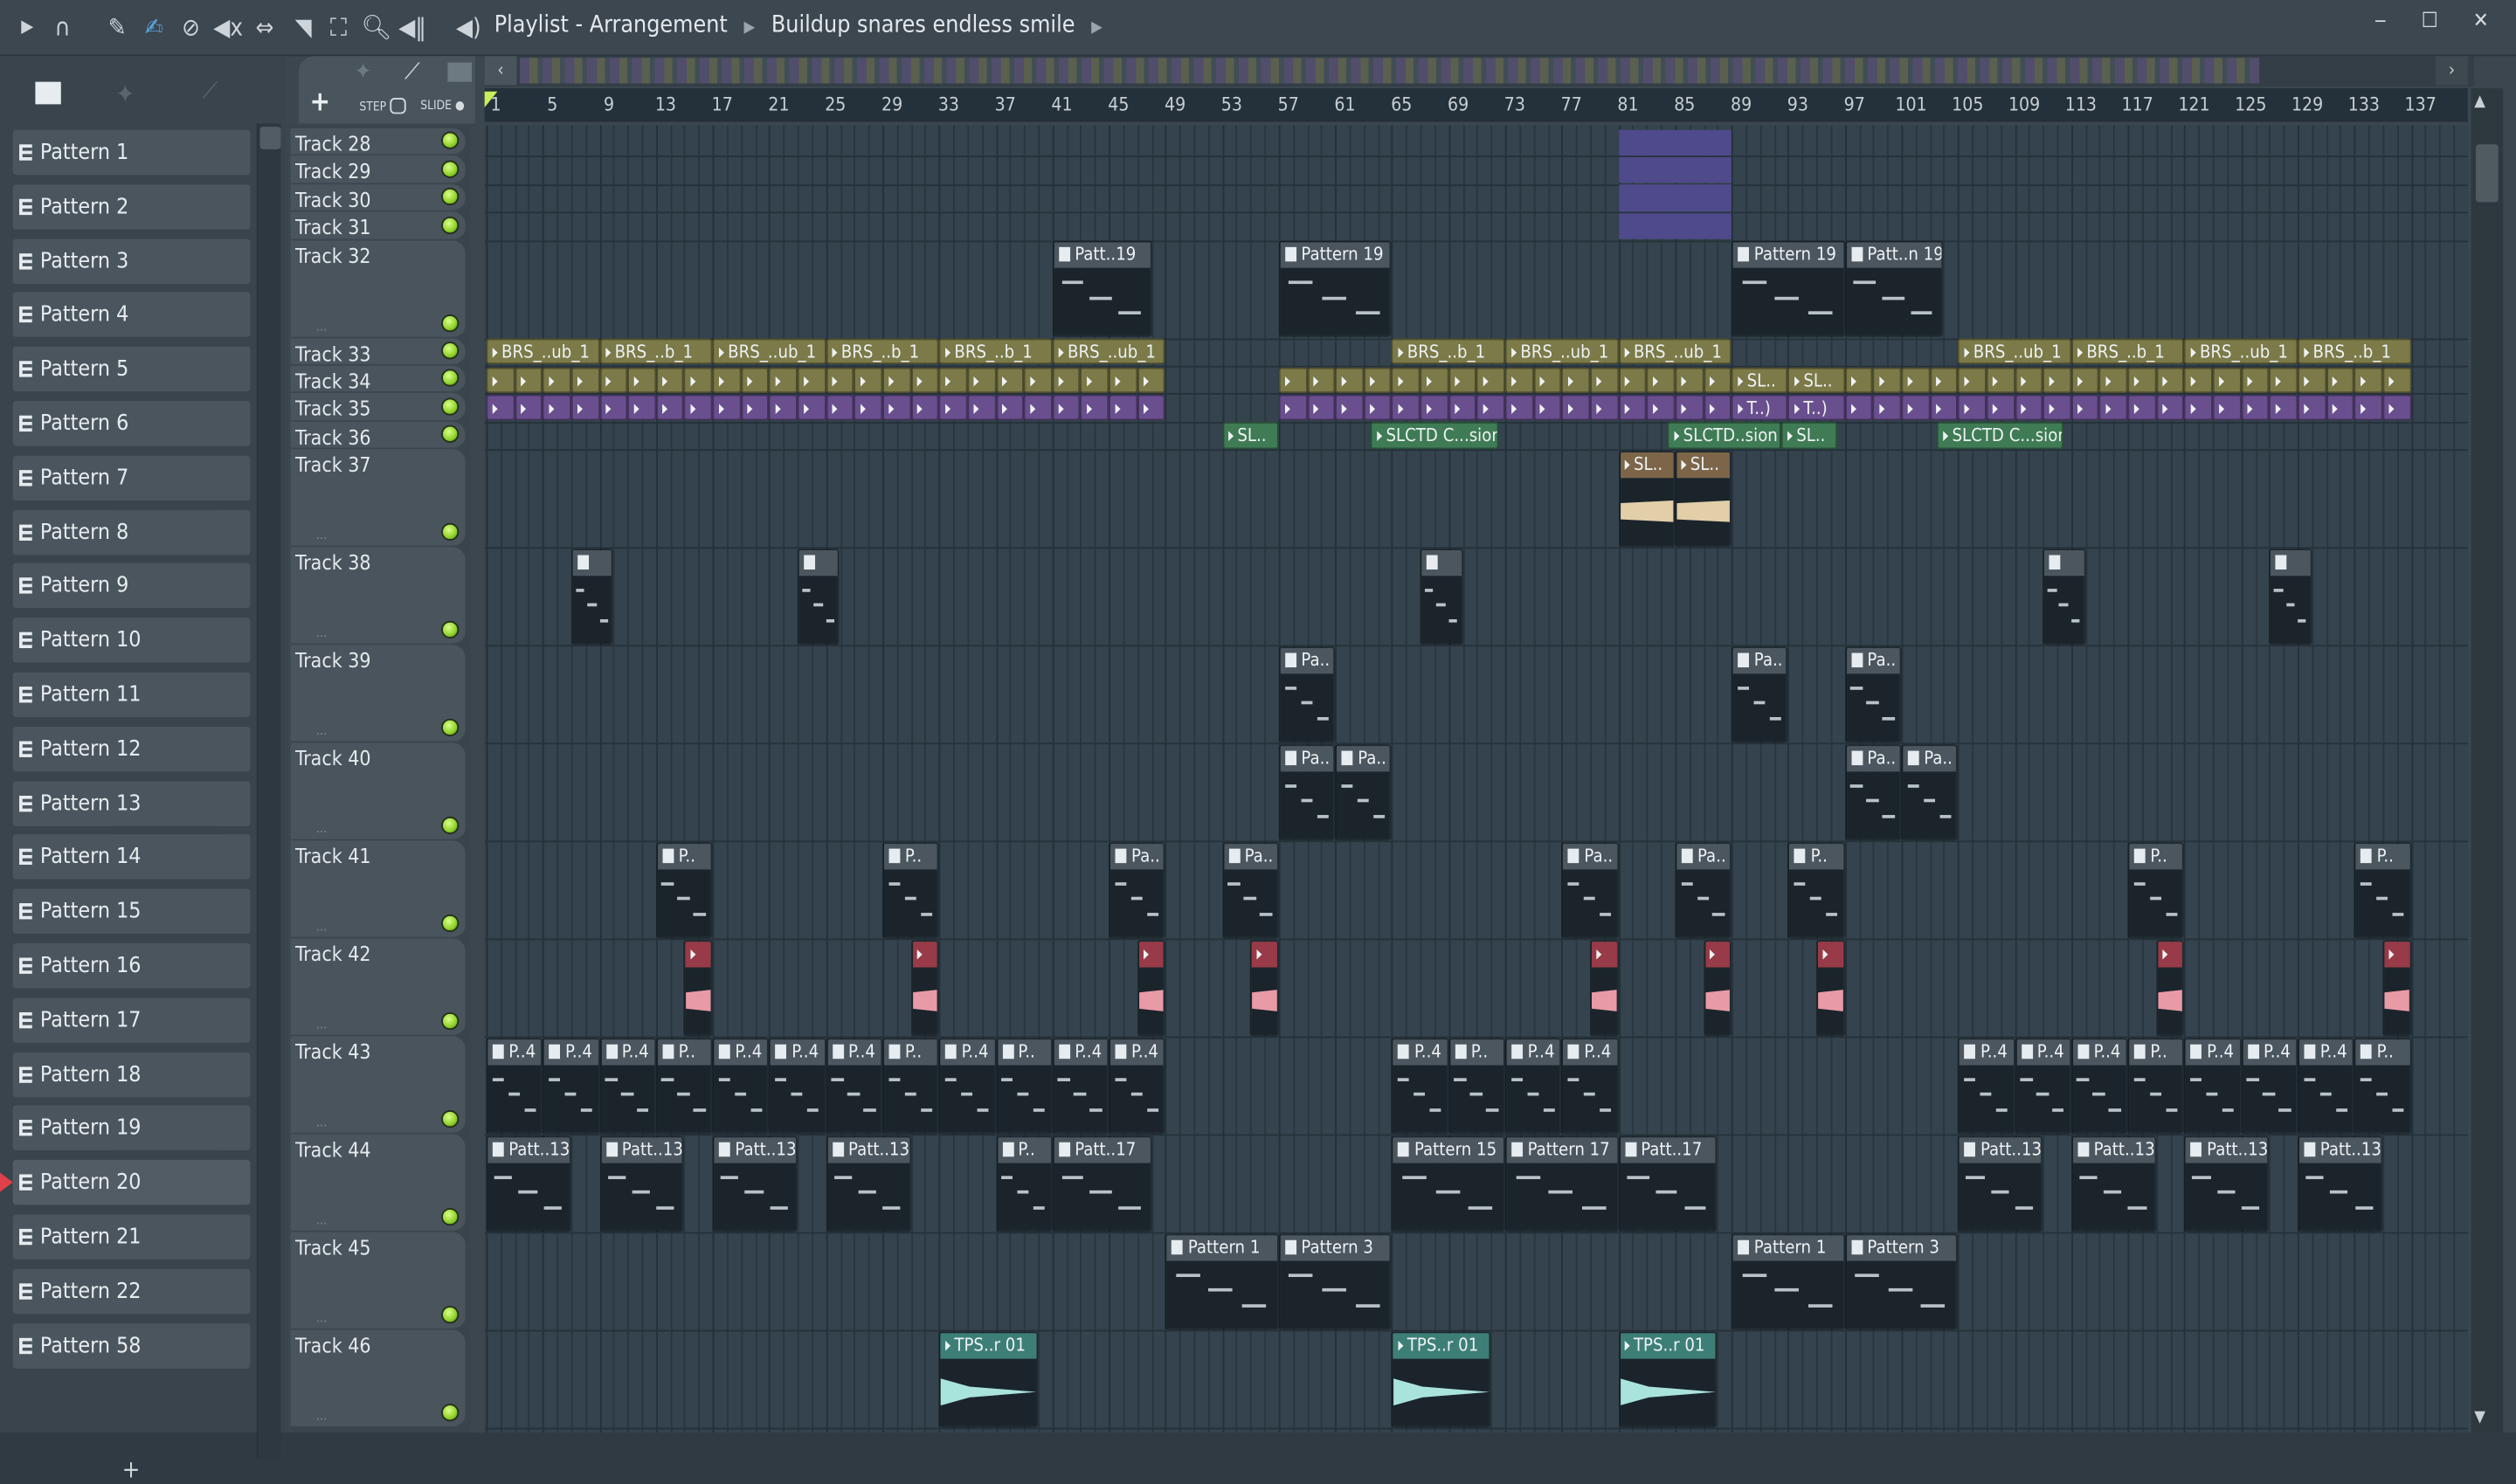 This screenshot has height=1484, width=2516. Describe the element at coordinates (132, 803) in the screenshot. I see `pattern-item: Pattern 13` at that location.